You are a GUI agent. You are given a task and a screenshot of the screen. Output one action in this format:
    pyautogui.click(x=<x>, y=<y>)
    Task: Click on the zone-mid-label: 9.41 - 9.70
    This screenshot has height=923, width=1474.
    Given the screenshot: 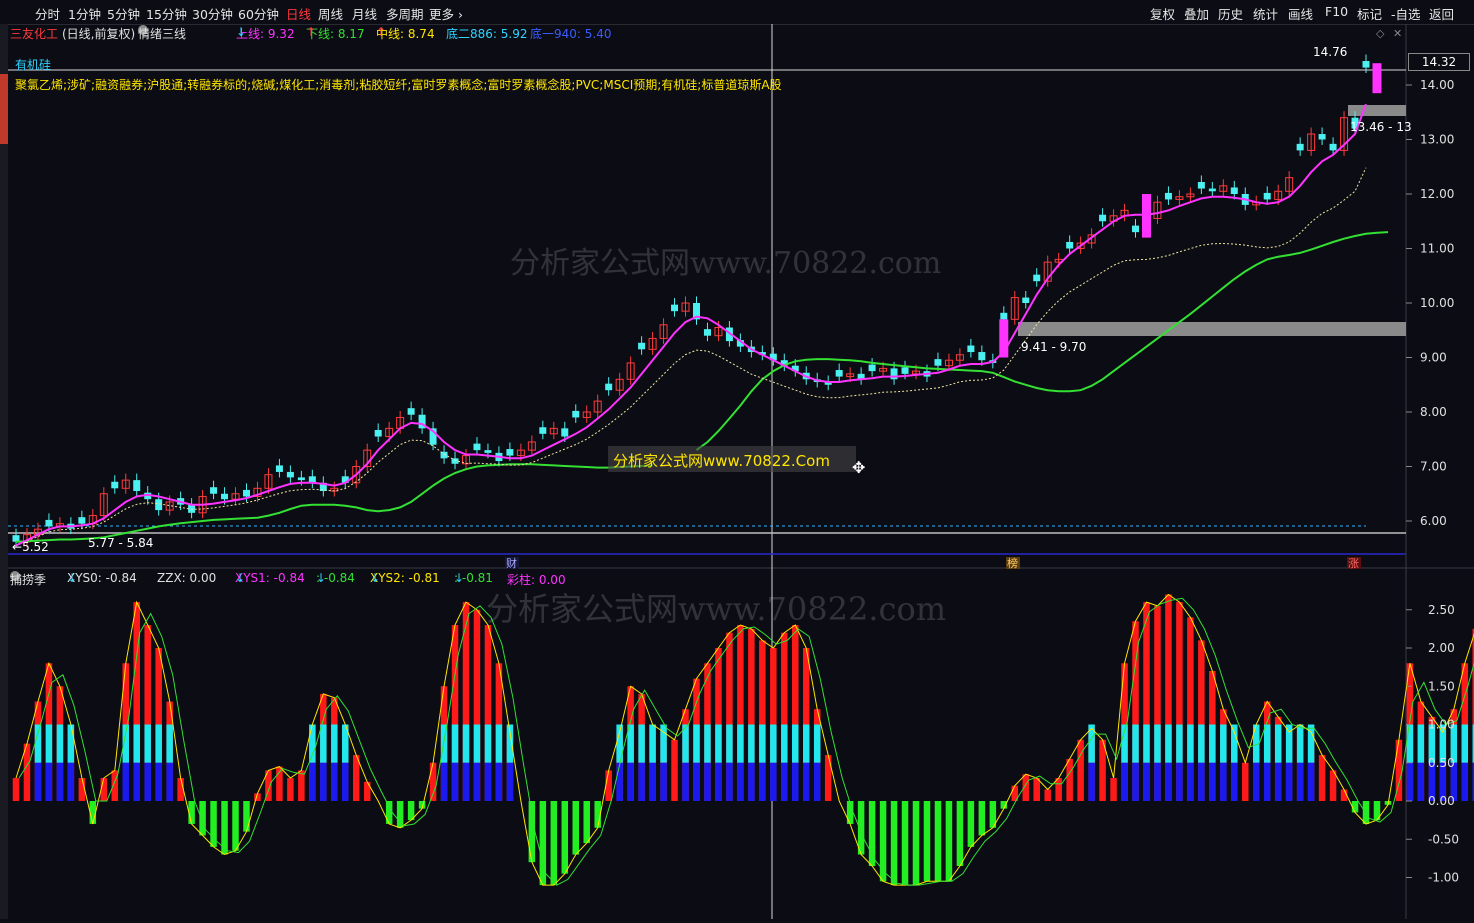 What is the action you would take?
    pyautogui.click(x=1053, y=347)
    